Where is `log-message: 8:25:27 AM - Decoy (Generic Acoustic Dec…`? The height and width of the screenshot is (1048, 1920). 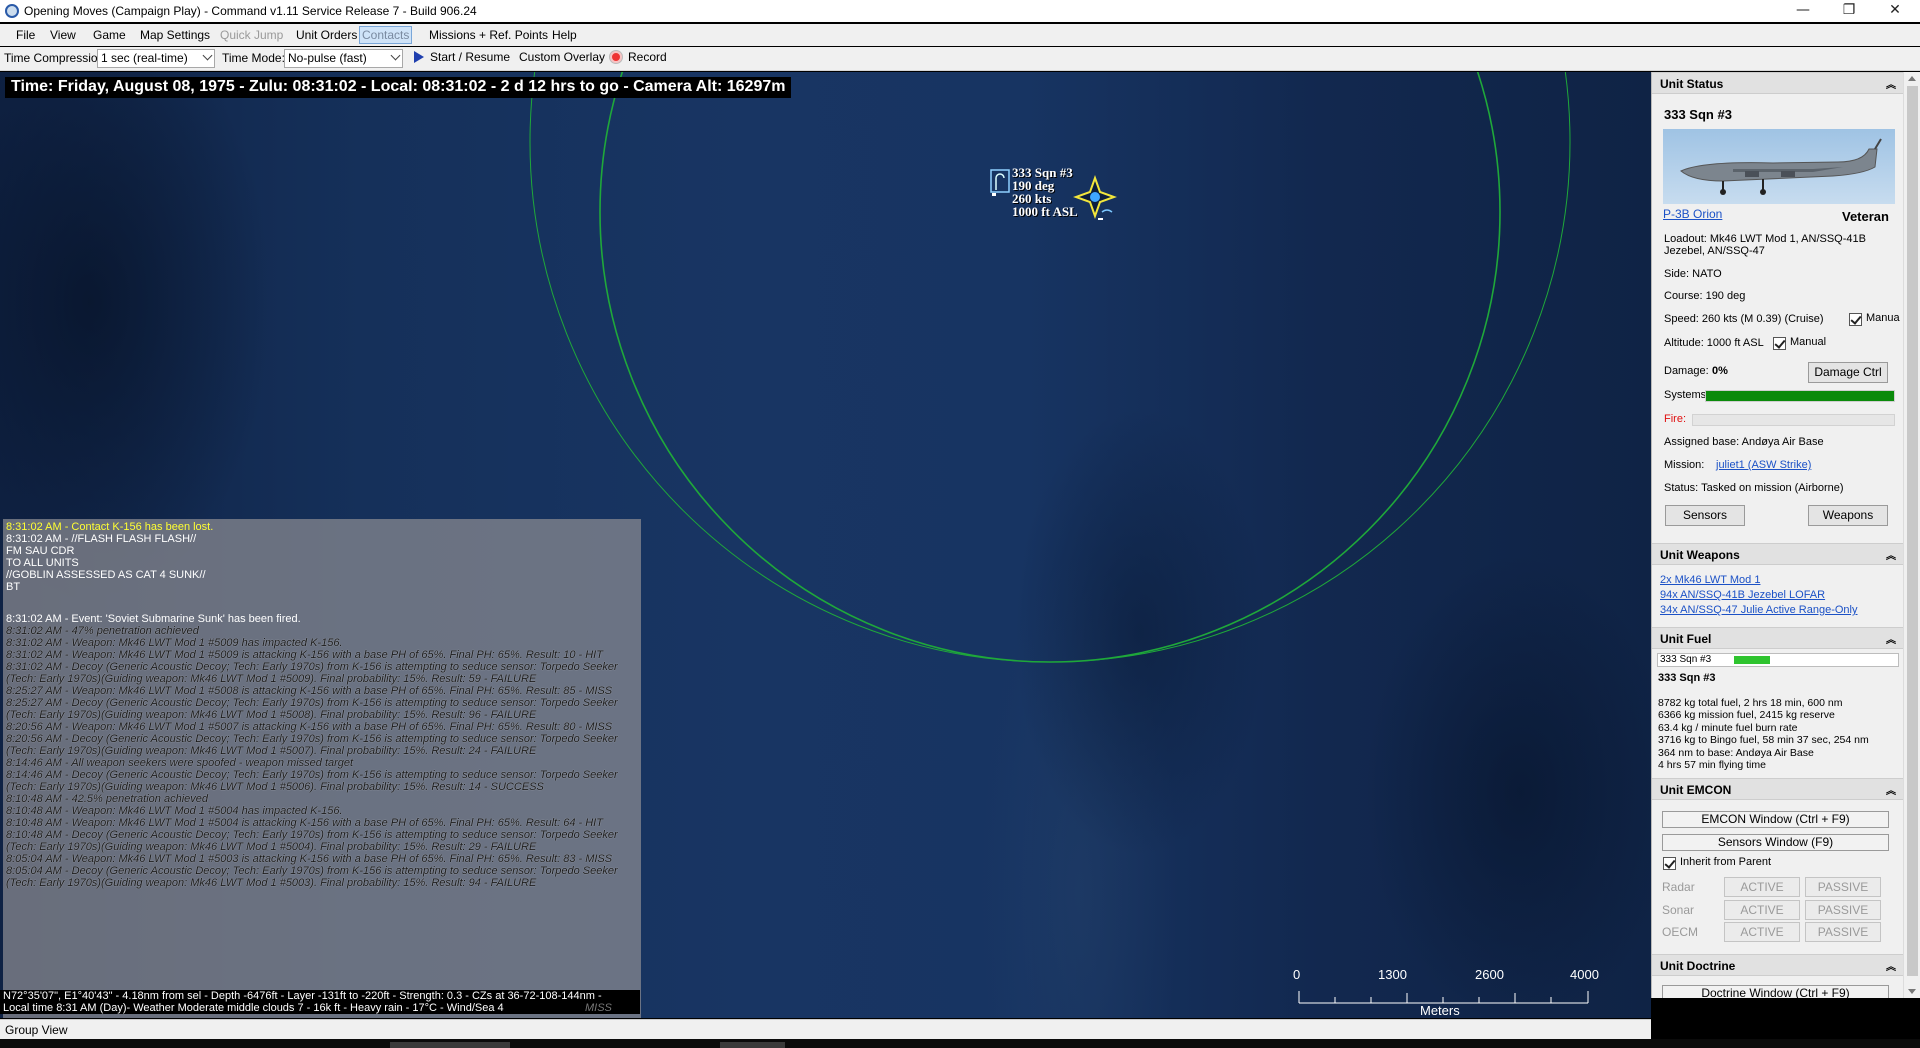 log-message: 8:25:27 AM - Decoy (Generic Acoustic Dec… is located at coordinates (312, 703).